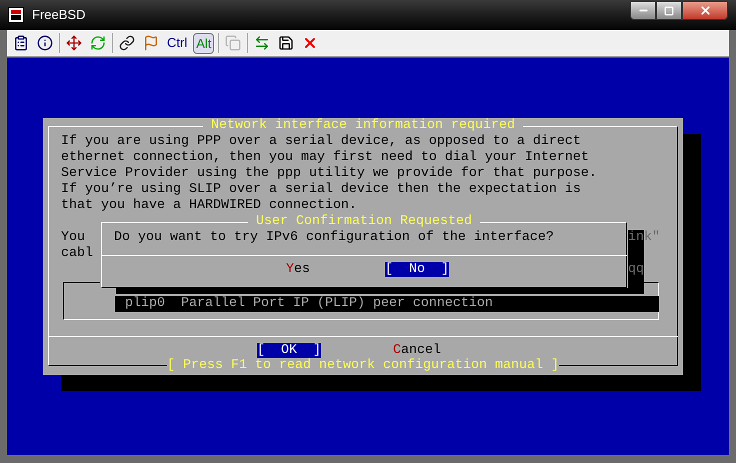 The image size is (736, 463). I want to click on close-button, so click(705, 10).